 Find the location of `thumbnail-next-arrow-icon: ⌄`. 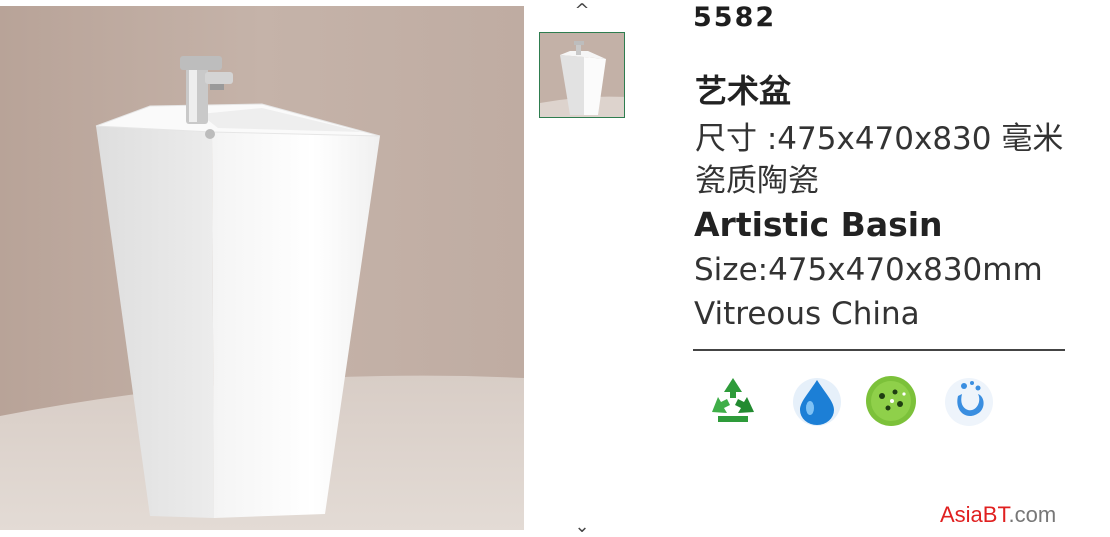

thumbnail-next-arrow-icon: ⌄ is located at coordinates (582, 527).